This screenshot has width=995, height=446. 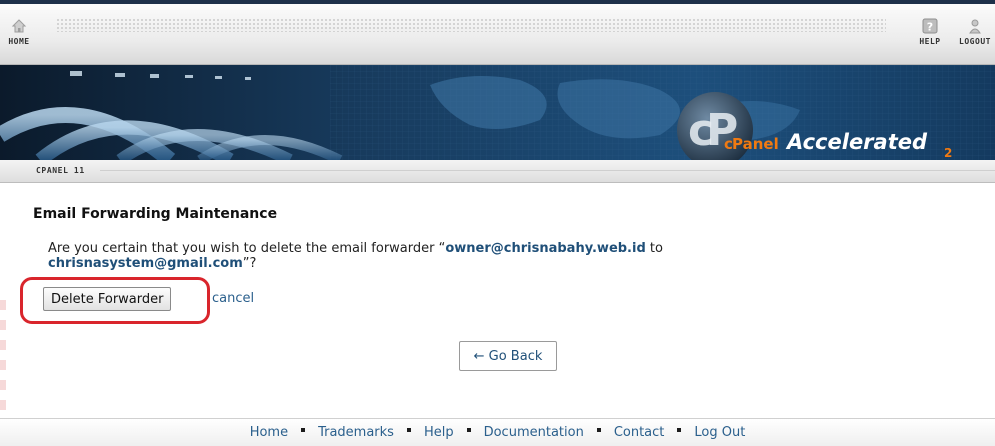 What do you see at coordinates (856, 142) in the screenshot?
I see `svg-text: Accelerated` at bounding box center [856, 142].